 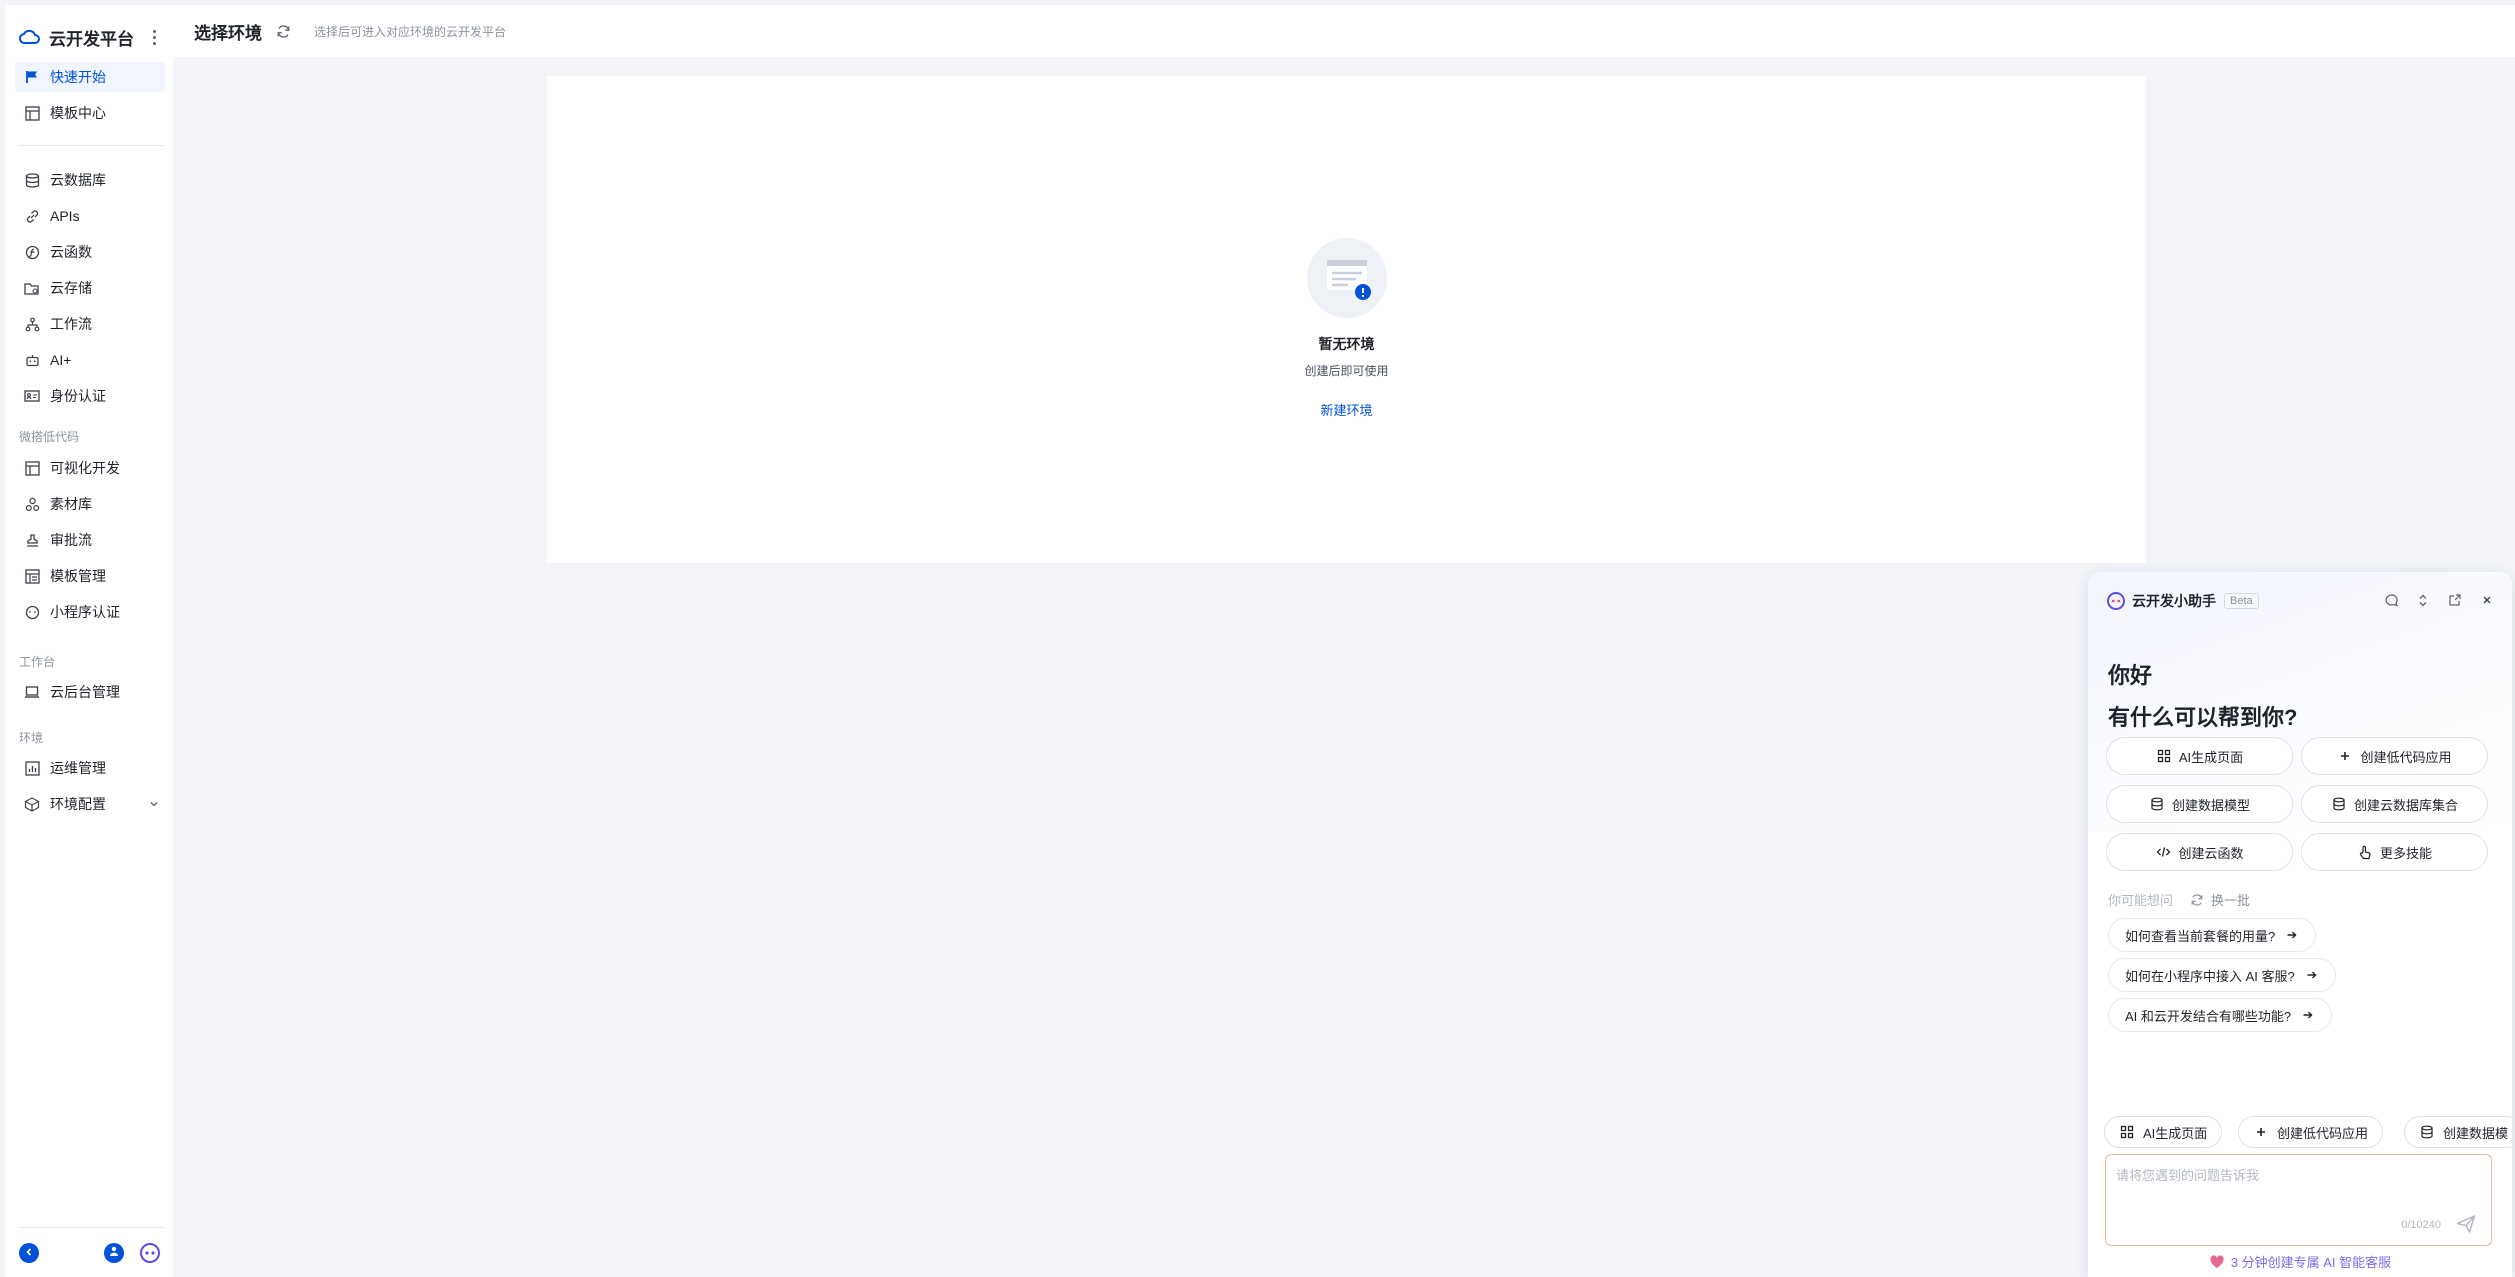 I want to click on user-avatar-button, so click(x=114, y=1253).